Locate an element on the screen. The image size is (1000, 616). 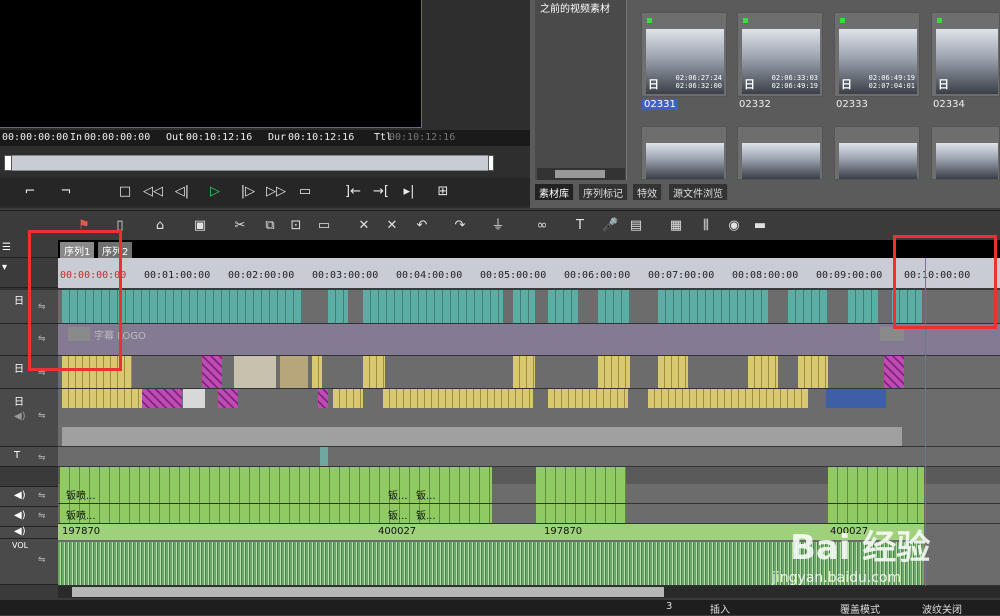
split-icon: ▸| is located at coordinates (409, 192).